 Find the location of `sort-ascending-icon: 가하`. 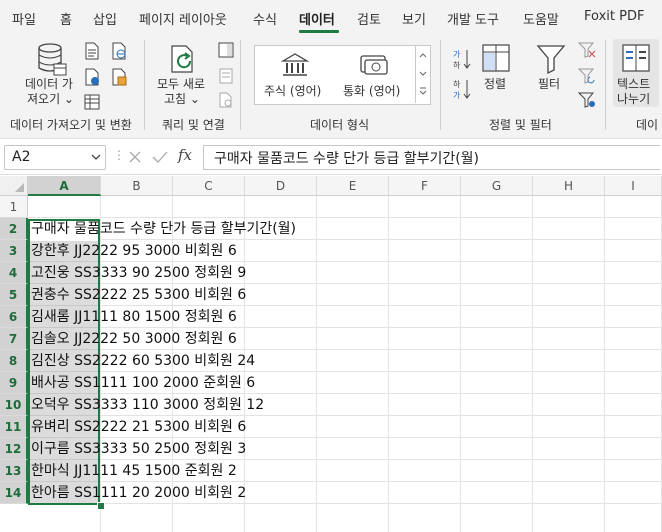

sort-ascending-icon: 가하 is located at coordinates (462, 61).